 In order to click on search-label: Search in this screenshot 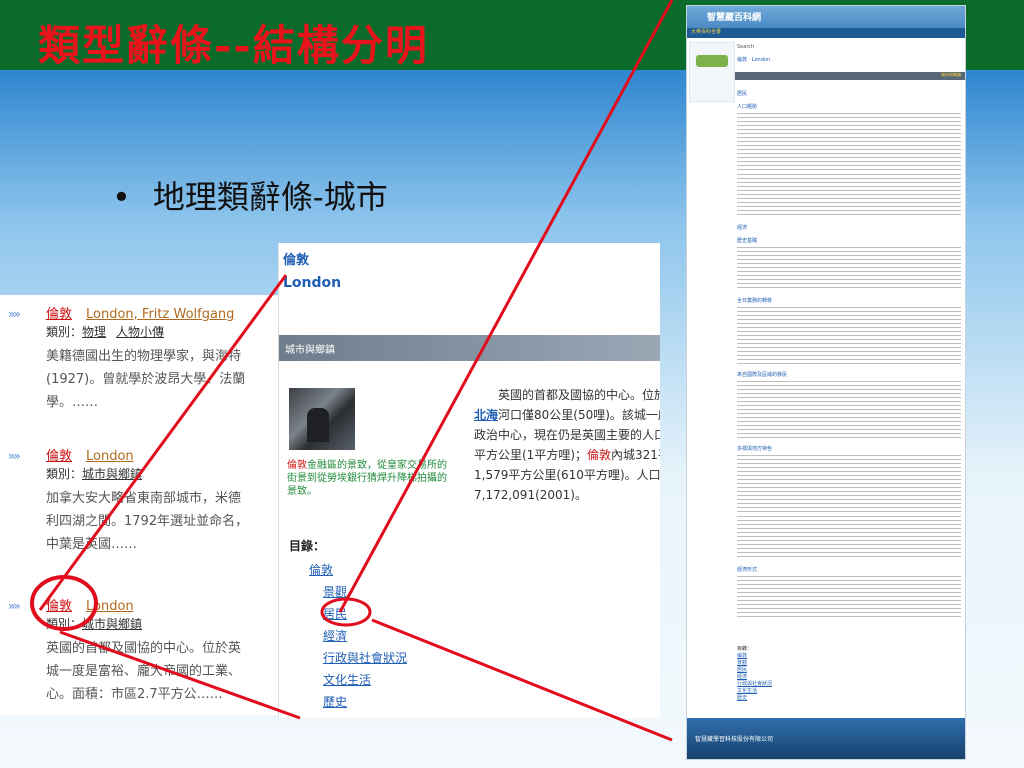, I will do `click(746, 47)`.